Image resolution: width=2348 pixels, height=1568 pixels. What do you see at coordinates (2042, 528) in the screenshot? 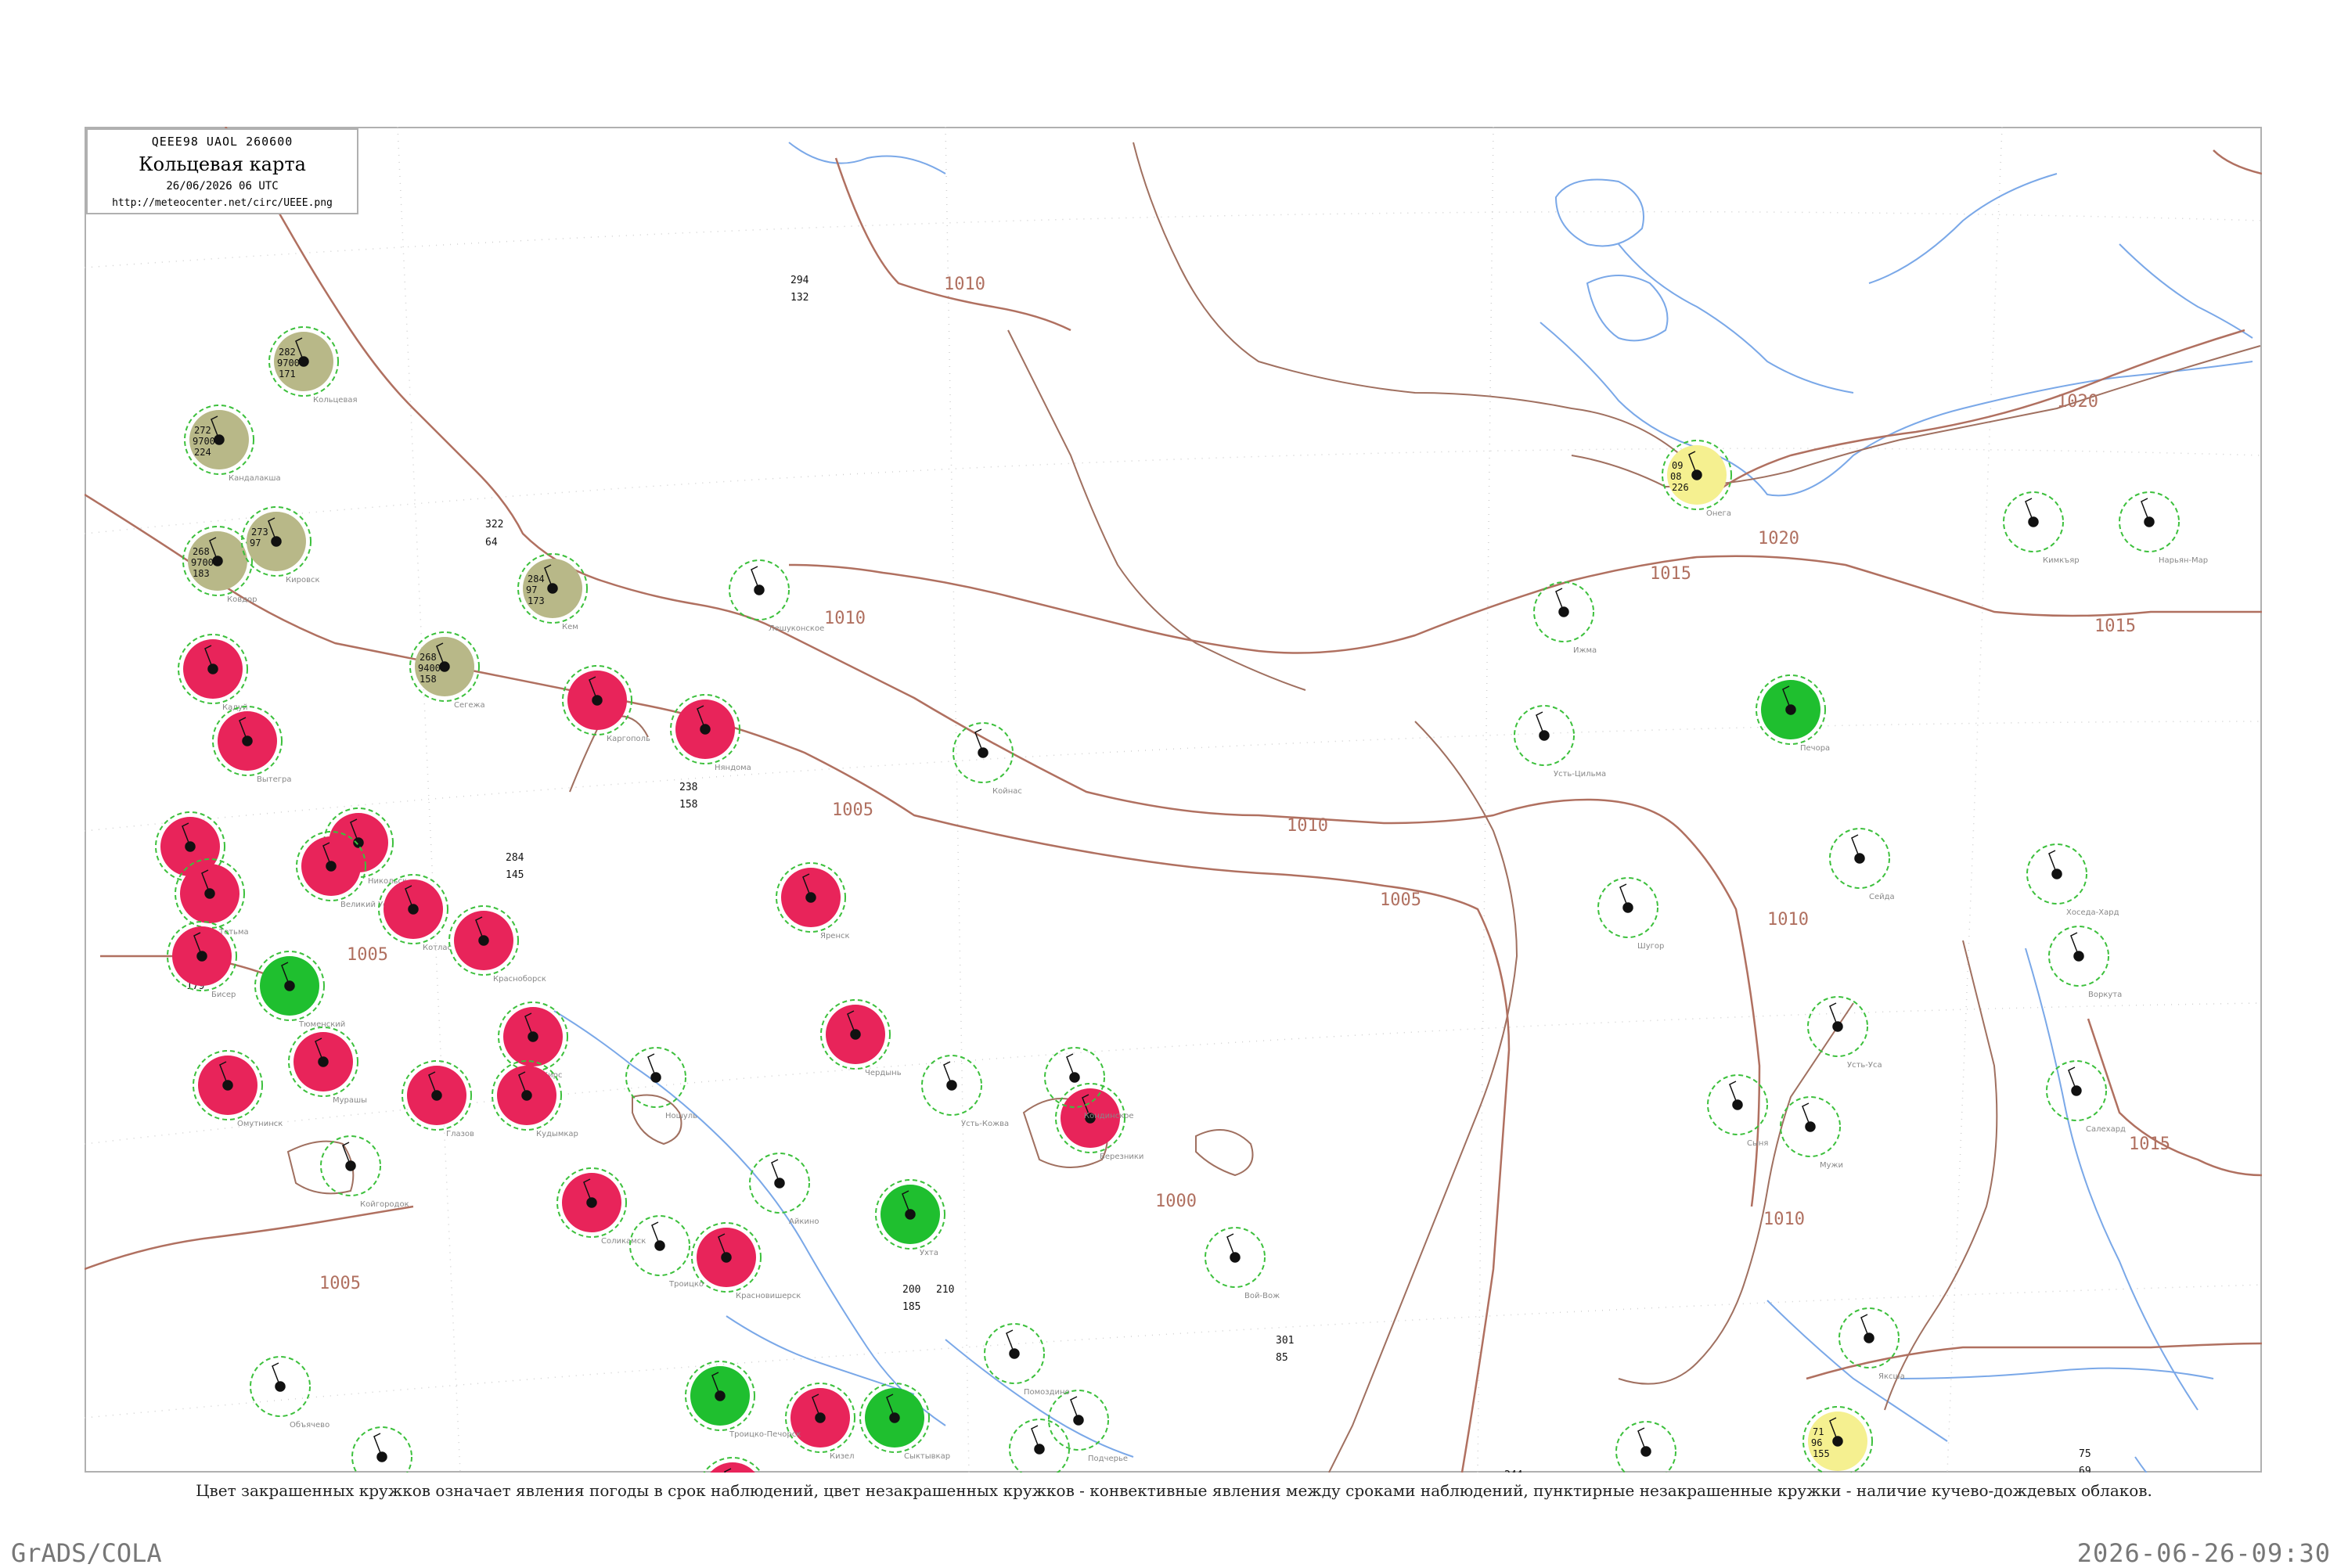
I see `station-cb: Кимкъяр` at bounding box center [2042, 528].